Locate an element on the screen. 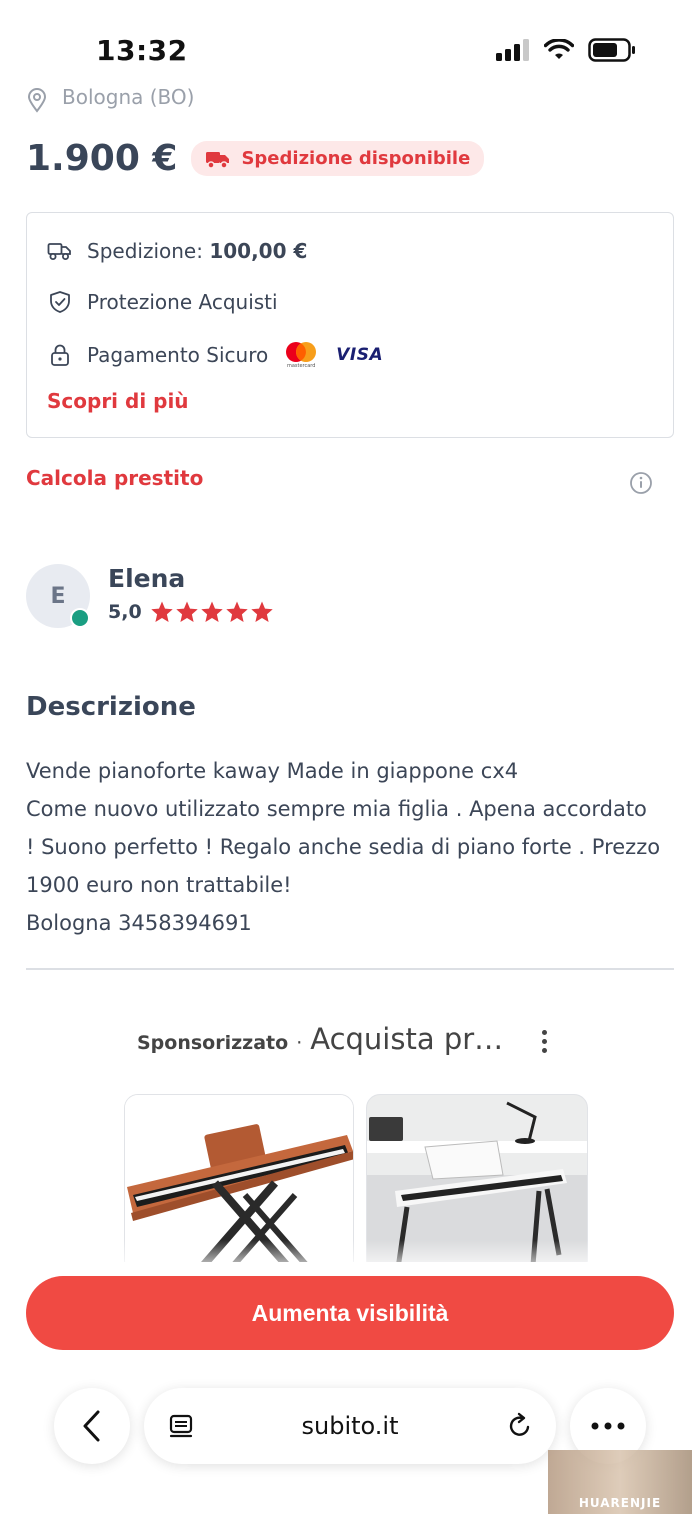  location-pin-icon is located at coordinates (37, 100).